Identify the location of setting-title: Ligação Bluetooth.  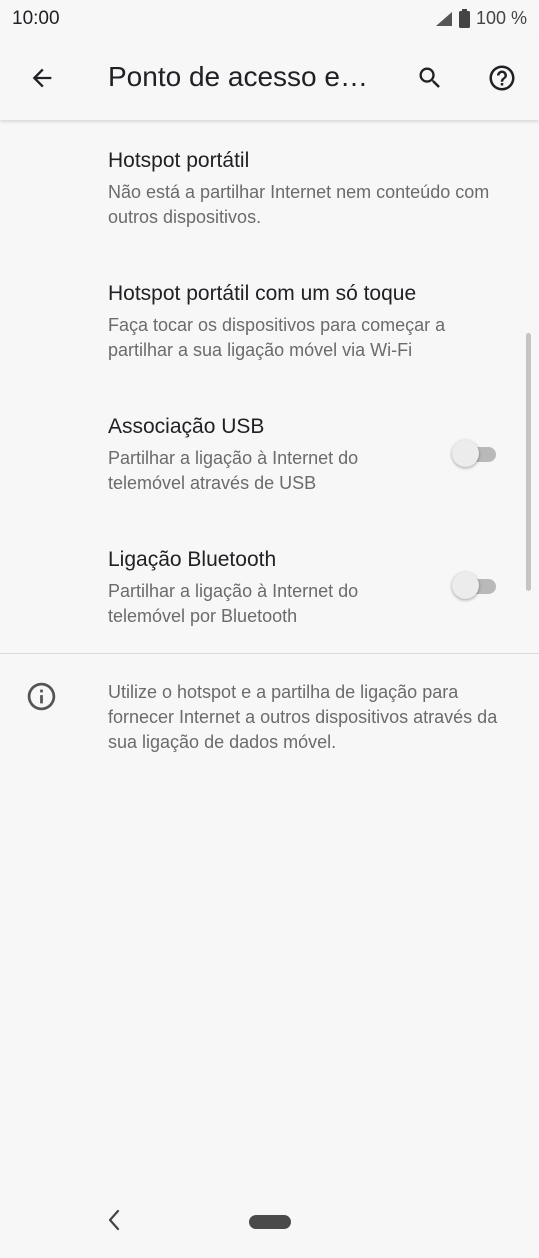
(192, 559).